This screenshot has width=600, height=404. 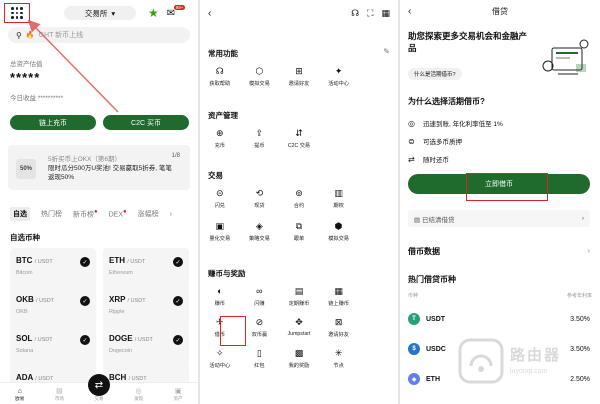 I want to click on exchange-switch: 交易所 ▾, so click(x=100, y=13).